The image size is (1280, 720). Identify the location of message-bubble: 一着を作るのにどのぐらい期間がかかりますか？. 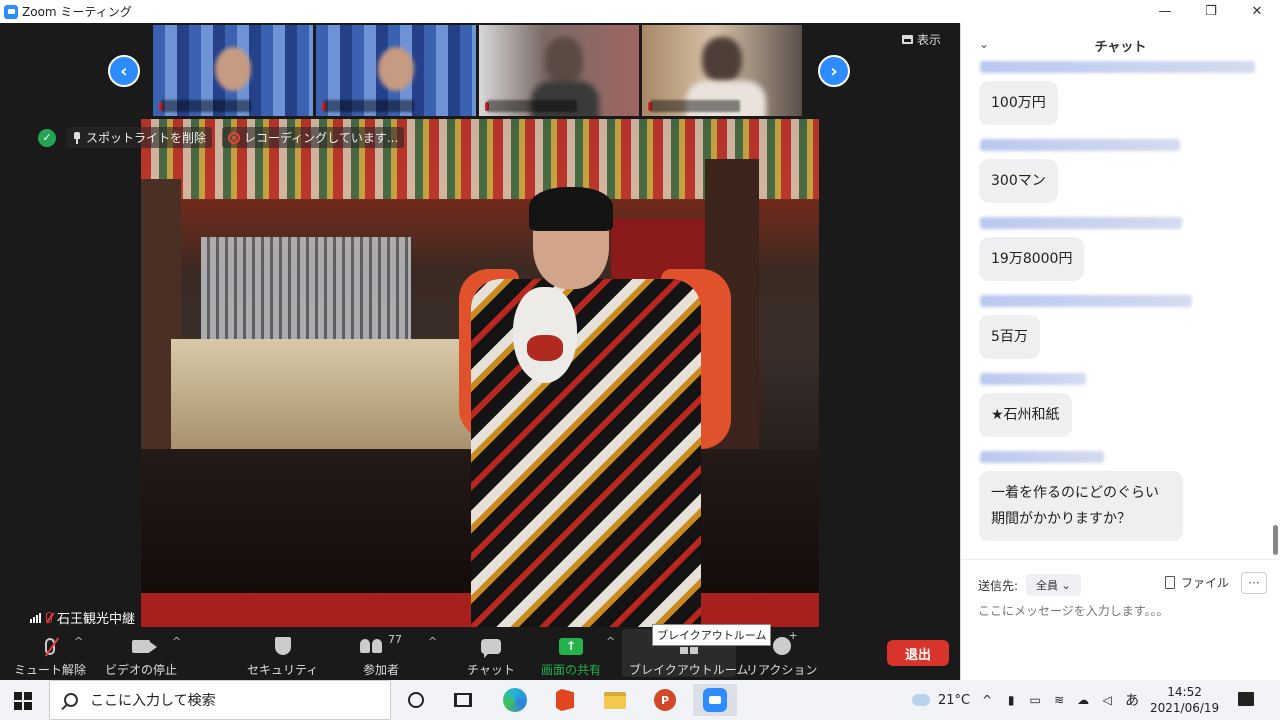
(1081, 506).